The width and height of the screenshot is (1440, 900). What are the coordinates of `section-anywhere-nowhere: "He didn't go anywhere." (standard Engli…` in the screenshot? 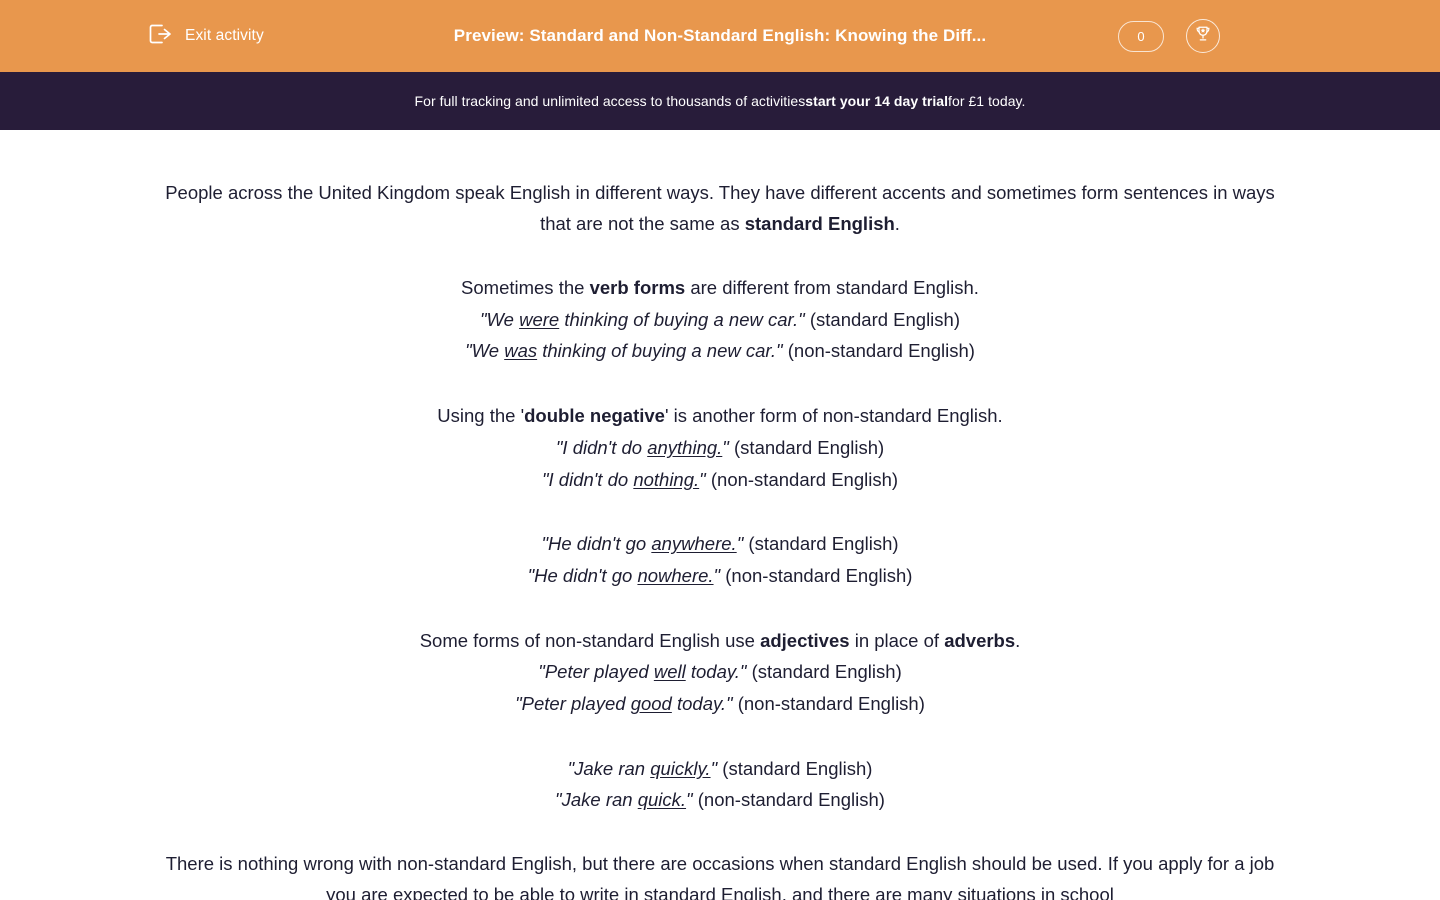 It's located at (720, 559).